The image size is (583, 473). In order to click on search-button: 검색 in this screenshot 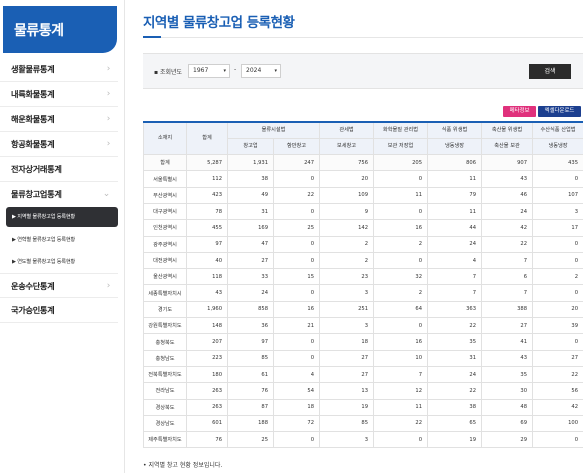, I will do `click(550, 71)`.